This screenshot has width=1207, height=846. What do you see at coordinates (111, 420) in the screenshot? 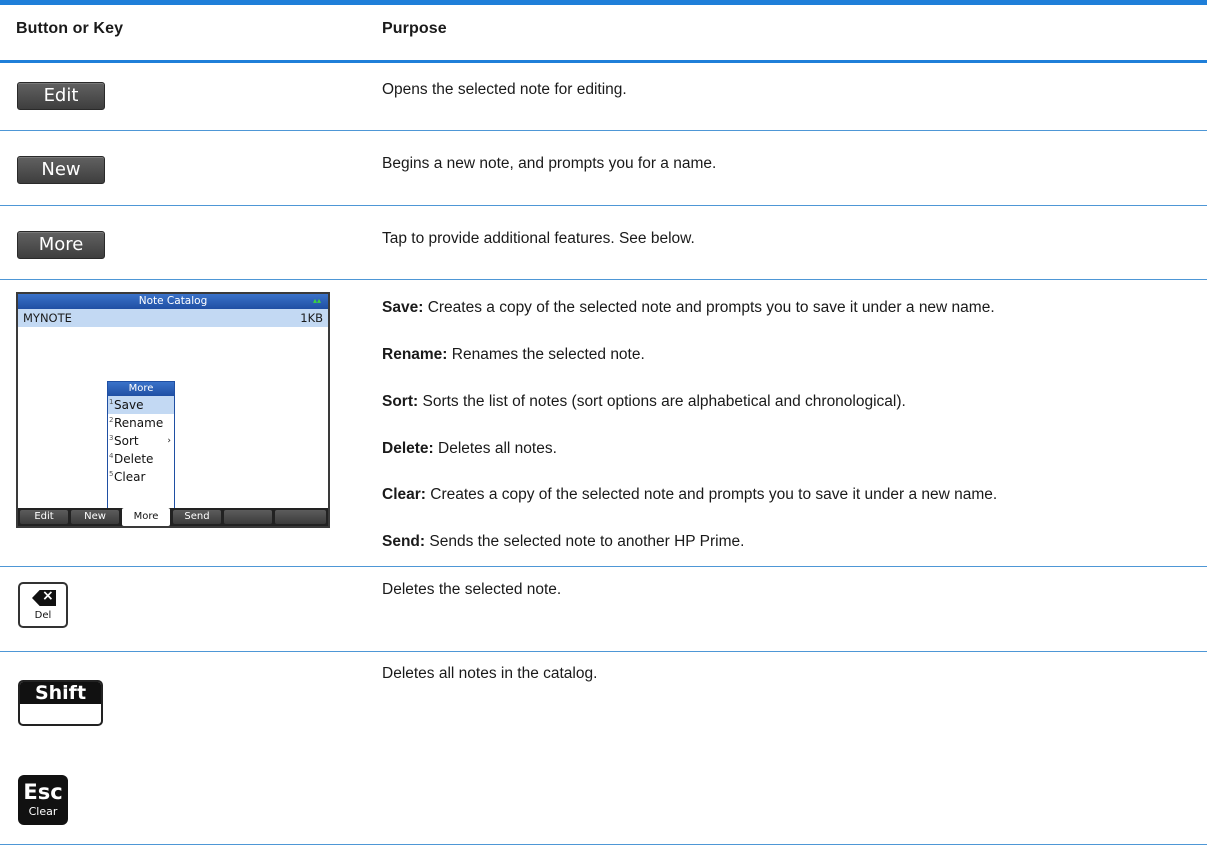
I see `menu-item-number: 2` at bounding box center [111, 420].